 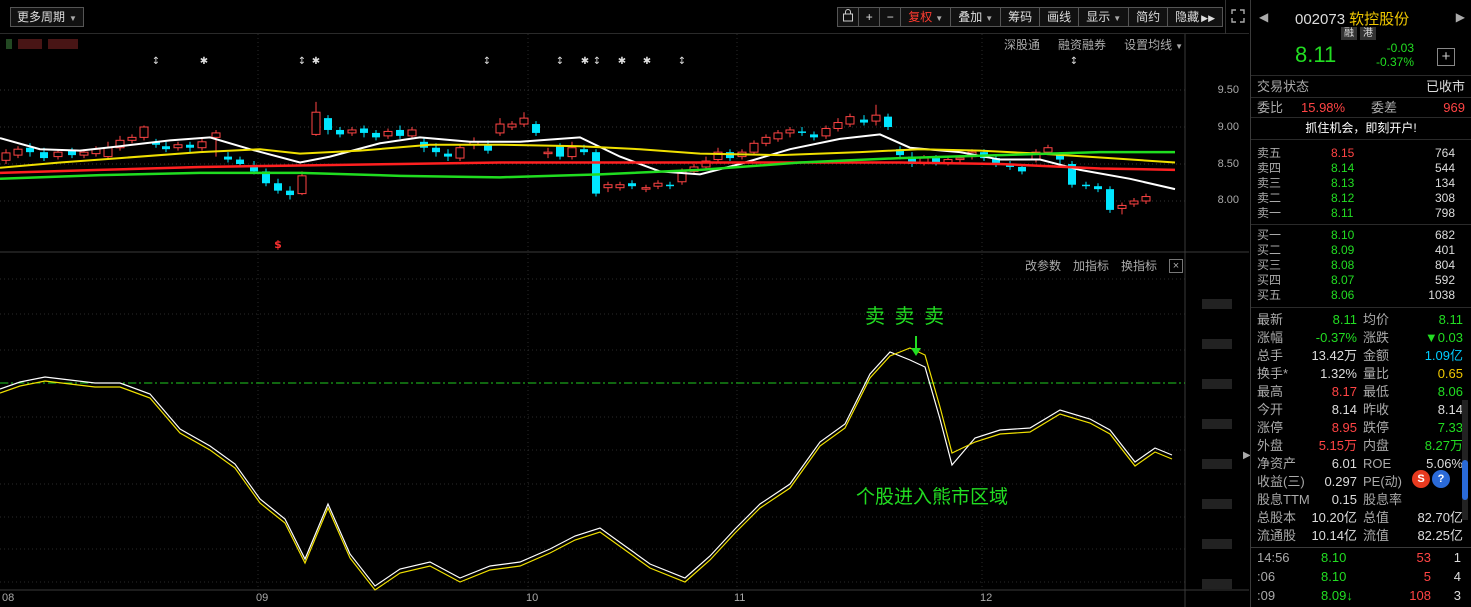 I want to click on change-pct: -0.37%, so click(x=1395, y=62).